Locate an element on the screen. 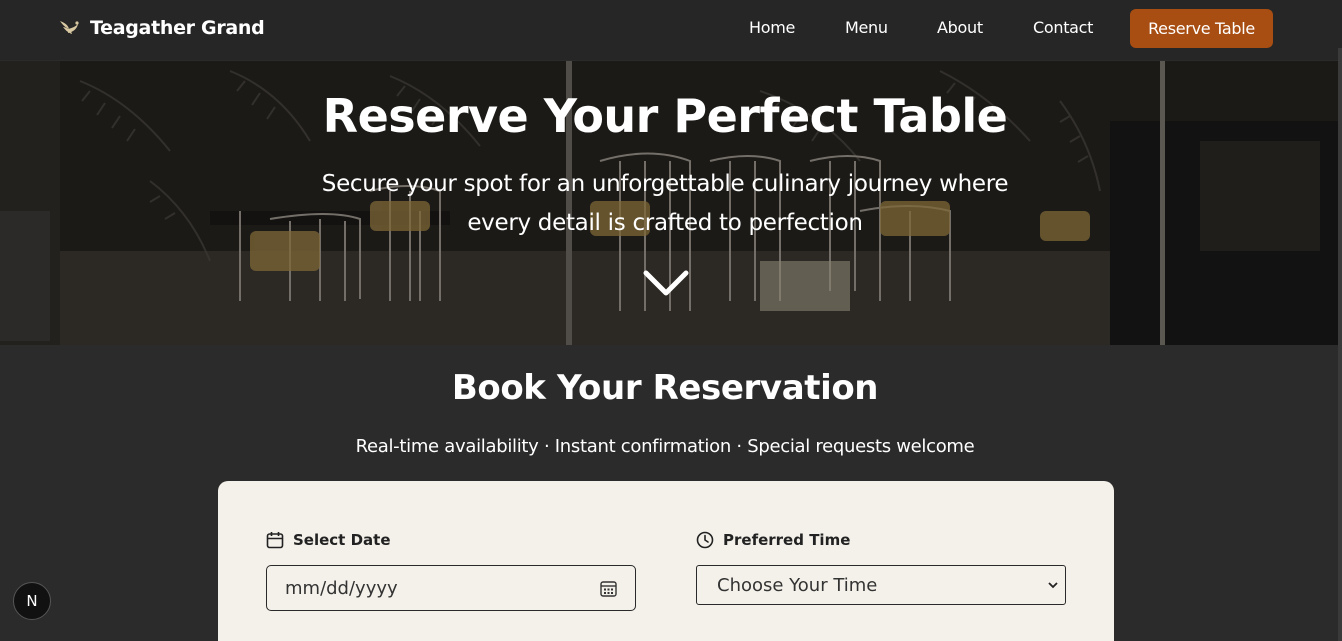  clock-icon is located at coordinates (705, 540).